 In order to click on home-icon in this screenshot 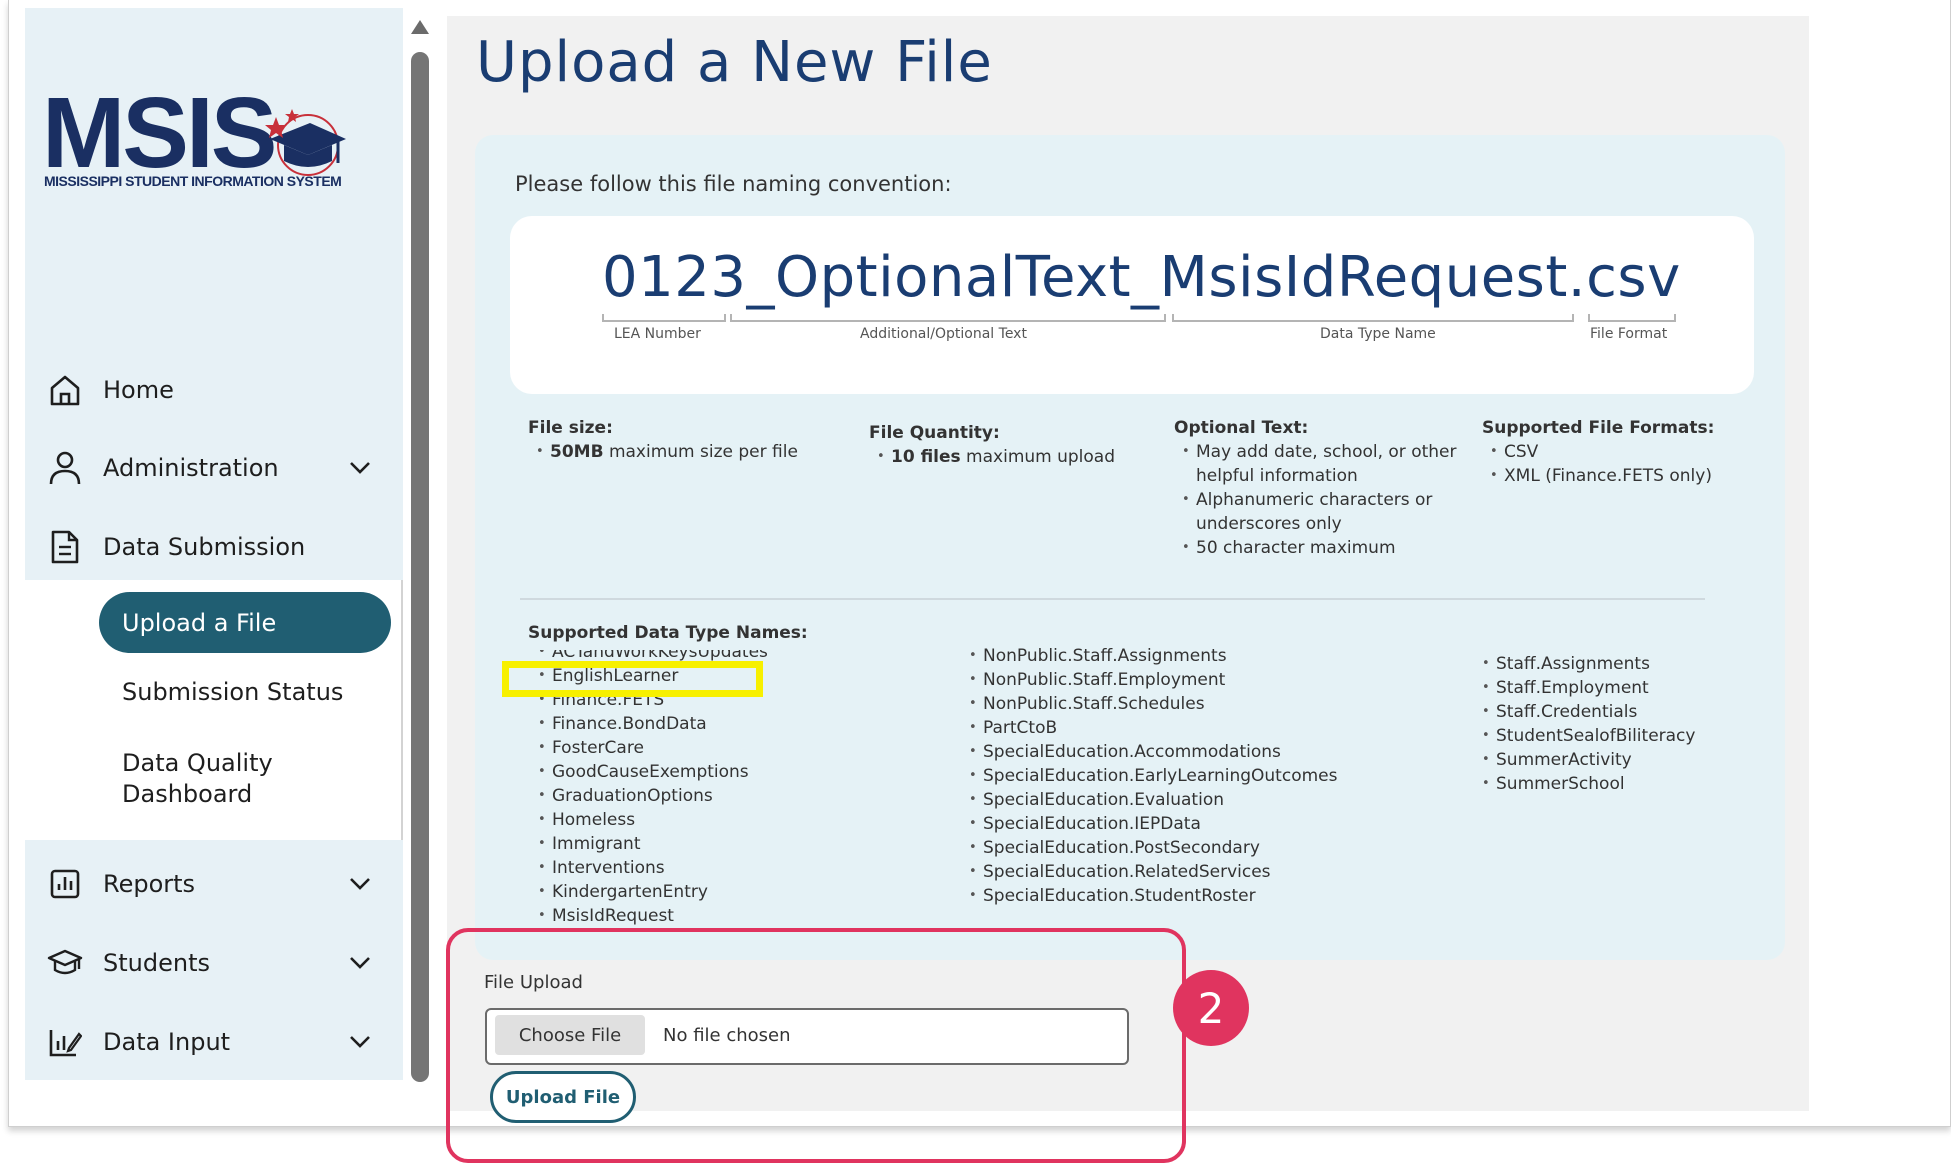, I will do `click(65, 390)`.